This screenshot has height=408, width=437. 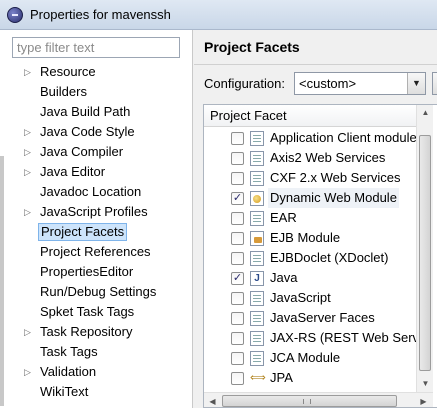 What do you see at coordinates (87, 271) in the screenshot?
I see `tree-item-label: PropertiesEditor` at bounding box center [87, 271].